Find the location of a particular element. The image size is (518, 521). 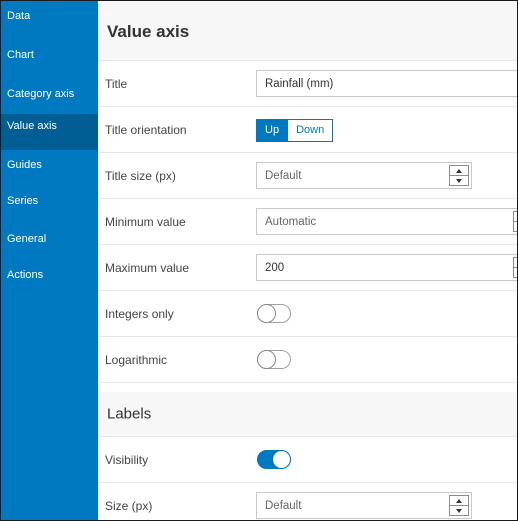

axis-title-input is located at coordinates (386, 83).